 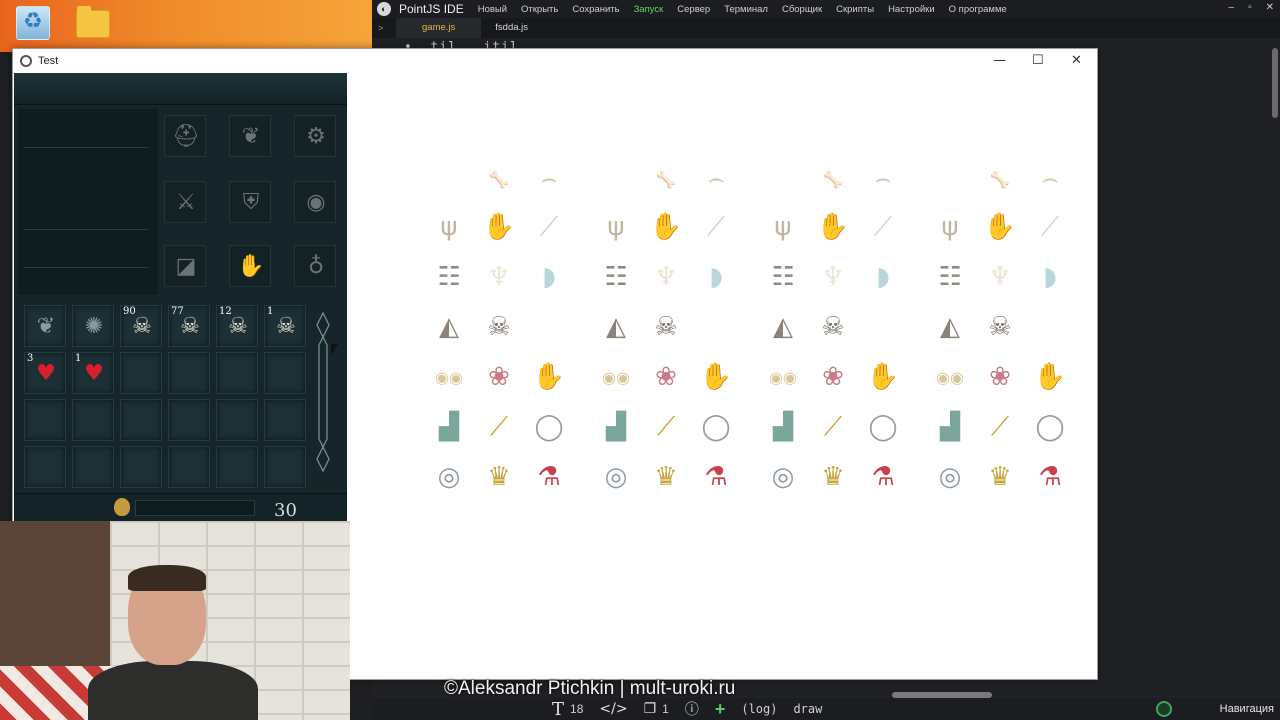 I want to click on crab-icon: ✺, so click(x=94, y=326).